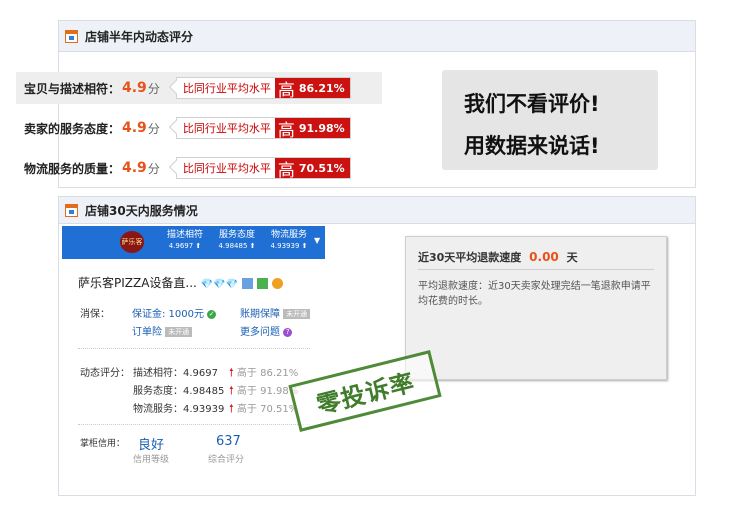 This screenshot has height=510, width=750. I want to click on id-card-icon, so click(247, 283).